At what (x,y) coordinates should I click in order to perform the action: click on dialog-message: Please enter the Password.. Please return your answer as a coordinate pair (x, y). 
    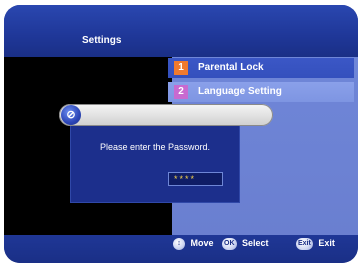
    Looking at the image, I should click on (155, 147).